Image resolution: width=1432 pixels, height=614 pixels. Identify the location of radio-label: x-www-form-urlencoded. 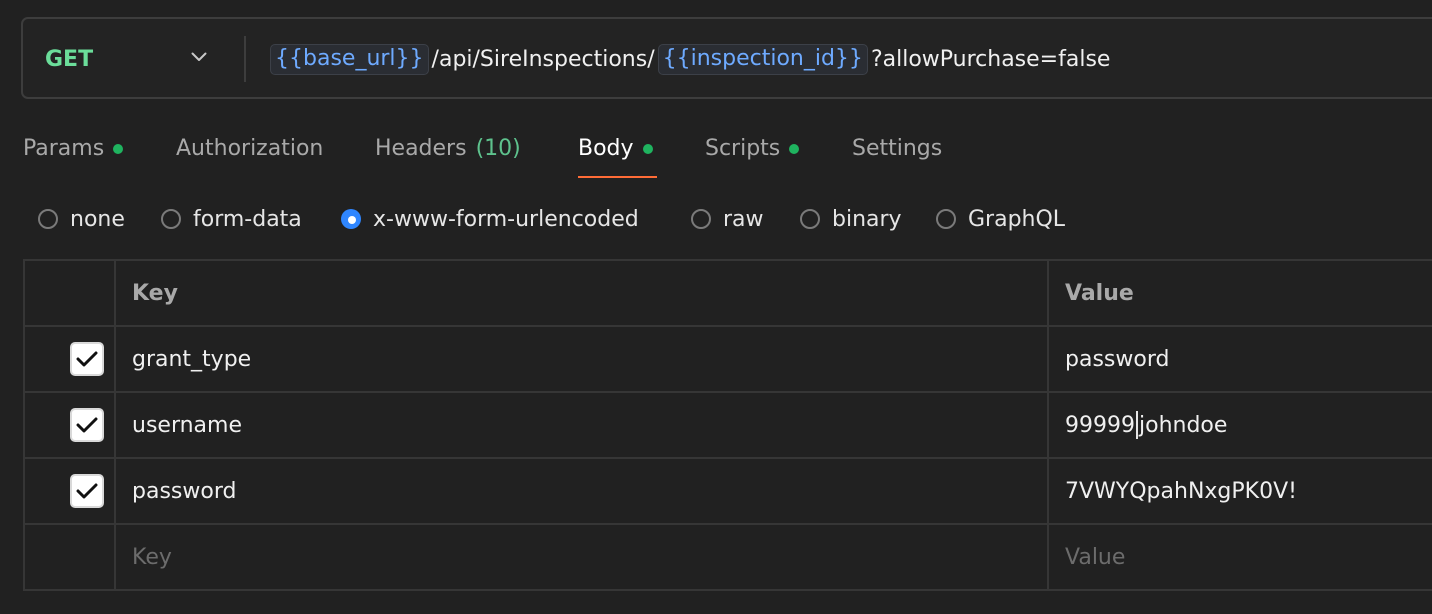
(506, 219).